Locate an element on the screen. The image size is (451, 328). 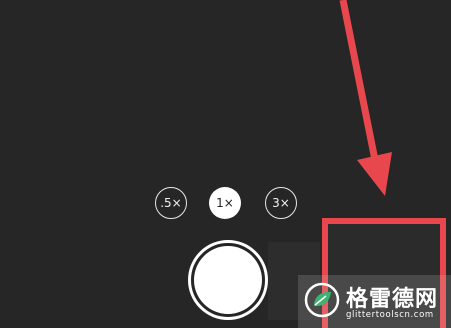
shutter-icon is located at coordinates (228, 280).